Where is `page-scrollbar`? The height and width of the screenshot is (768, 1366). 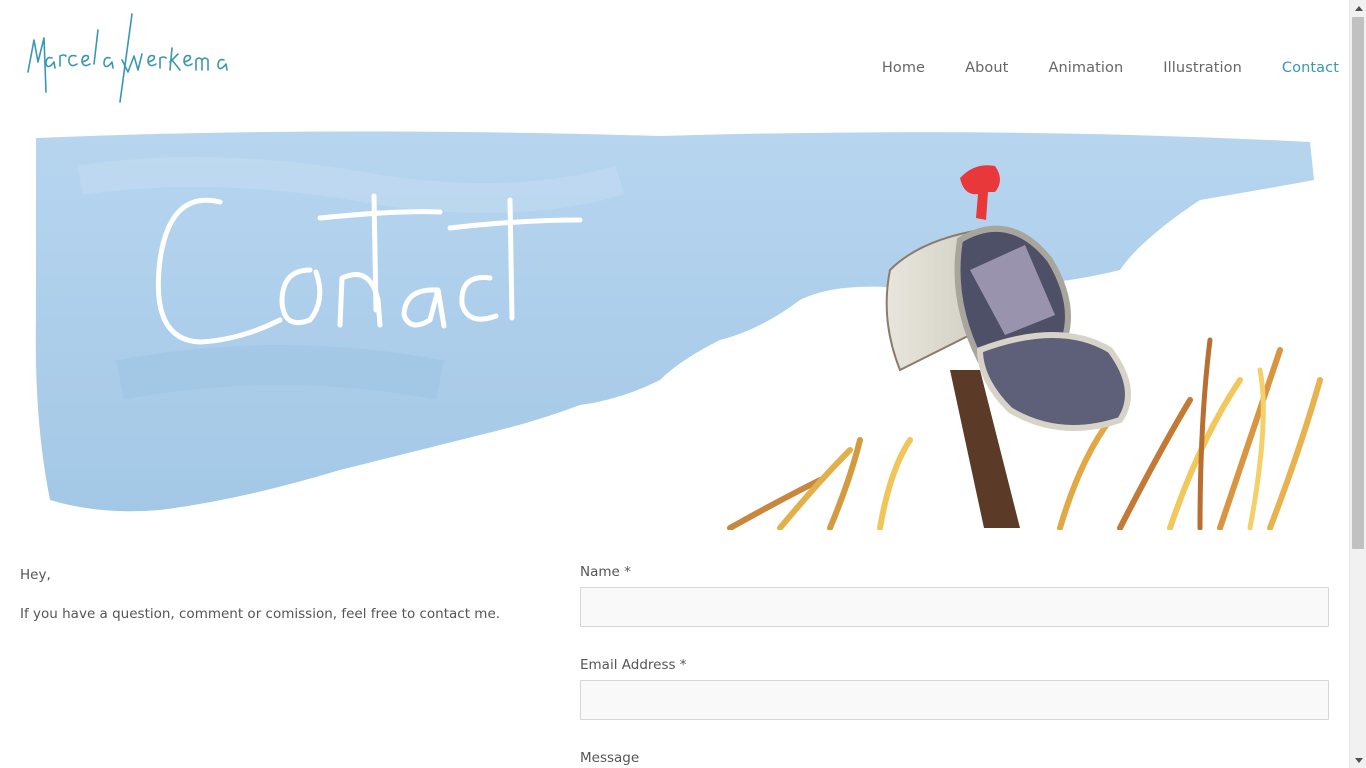 page-scrollbar is located at coordinates (1357, 384).